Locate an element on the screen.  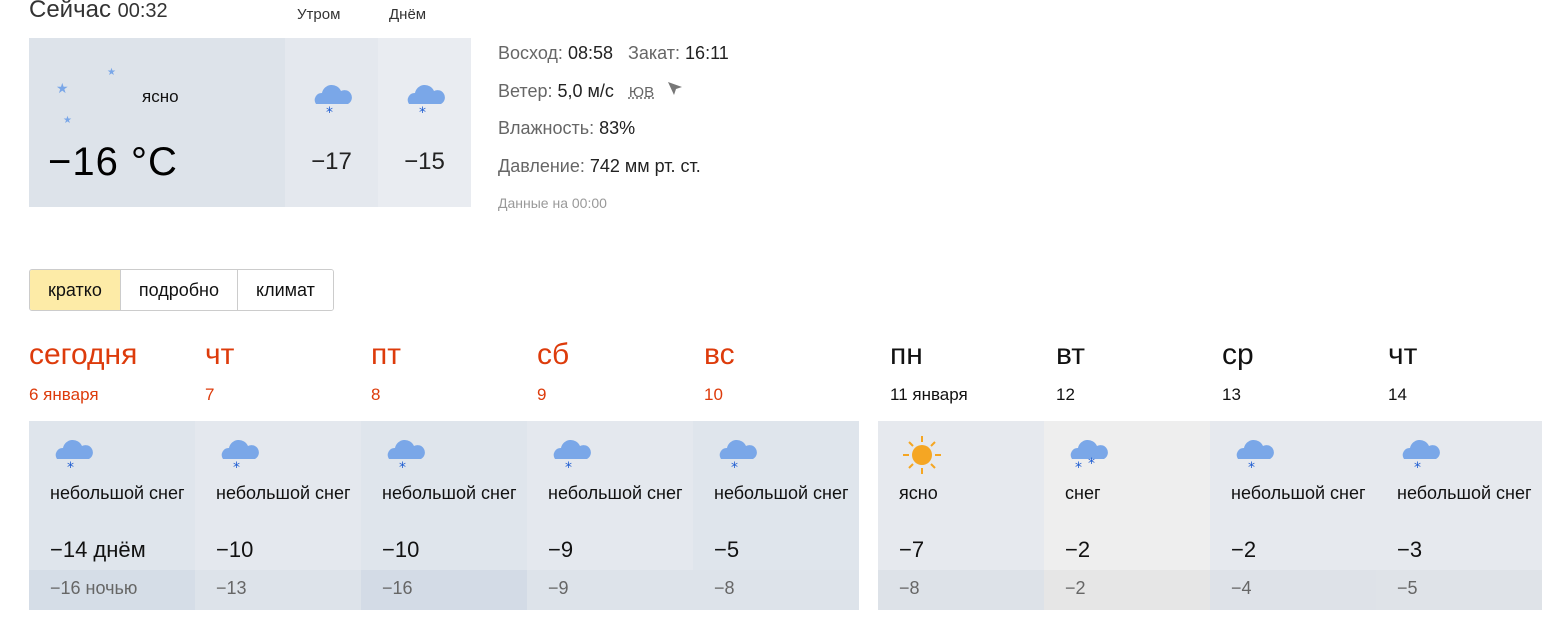
forecast-day-date: 10 is located at coordinates (713, 394).